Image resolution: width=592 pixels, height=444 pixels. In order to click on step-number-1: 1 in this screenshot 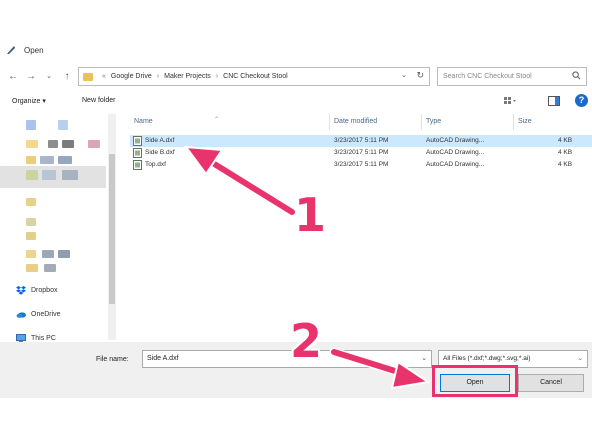, I will do `click(310, 215)`.